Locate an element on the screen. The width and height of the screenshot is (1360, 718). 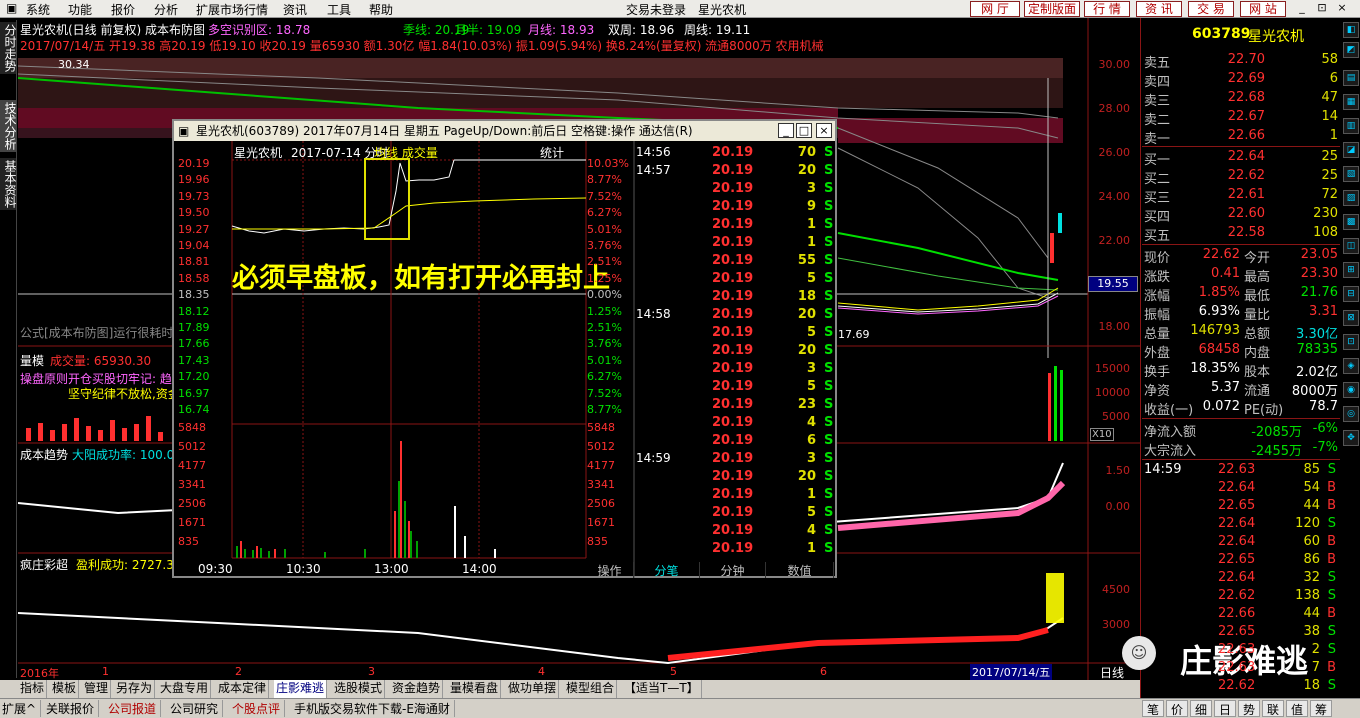
stat-label-left: 收益(一) is located at coordinates (1169, 410).